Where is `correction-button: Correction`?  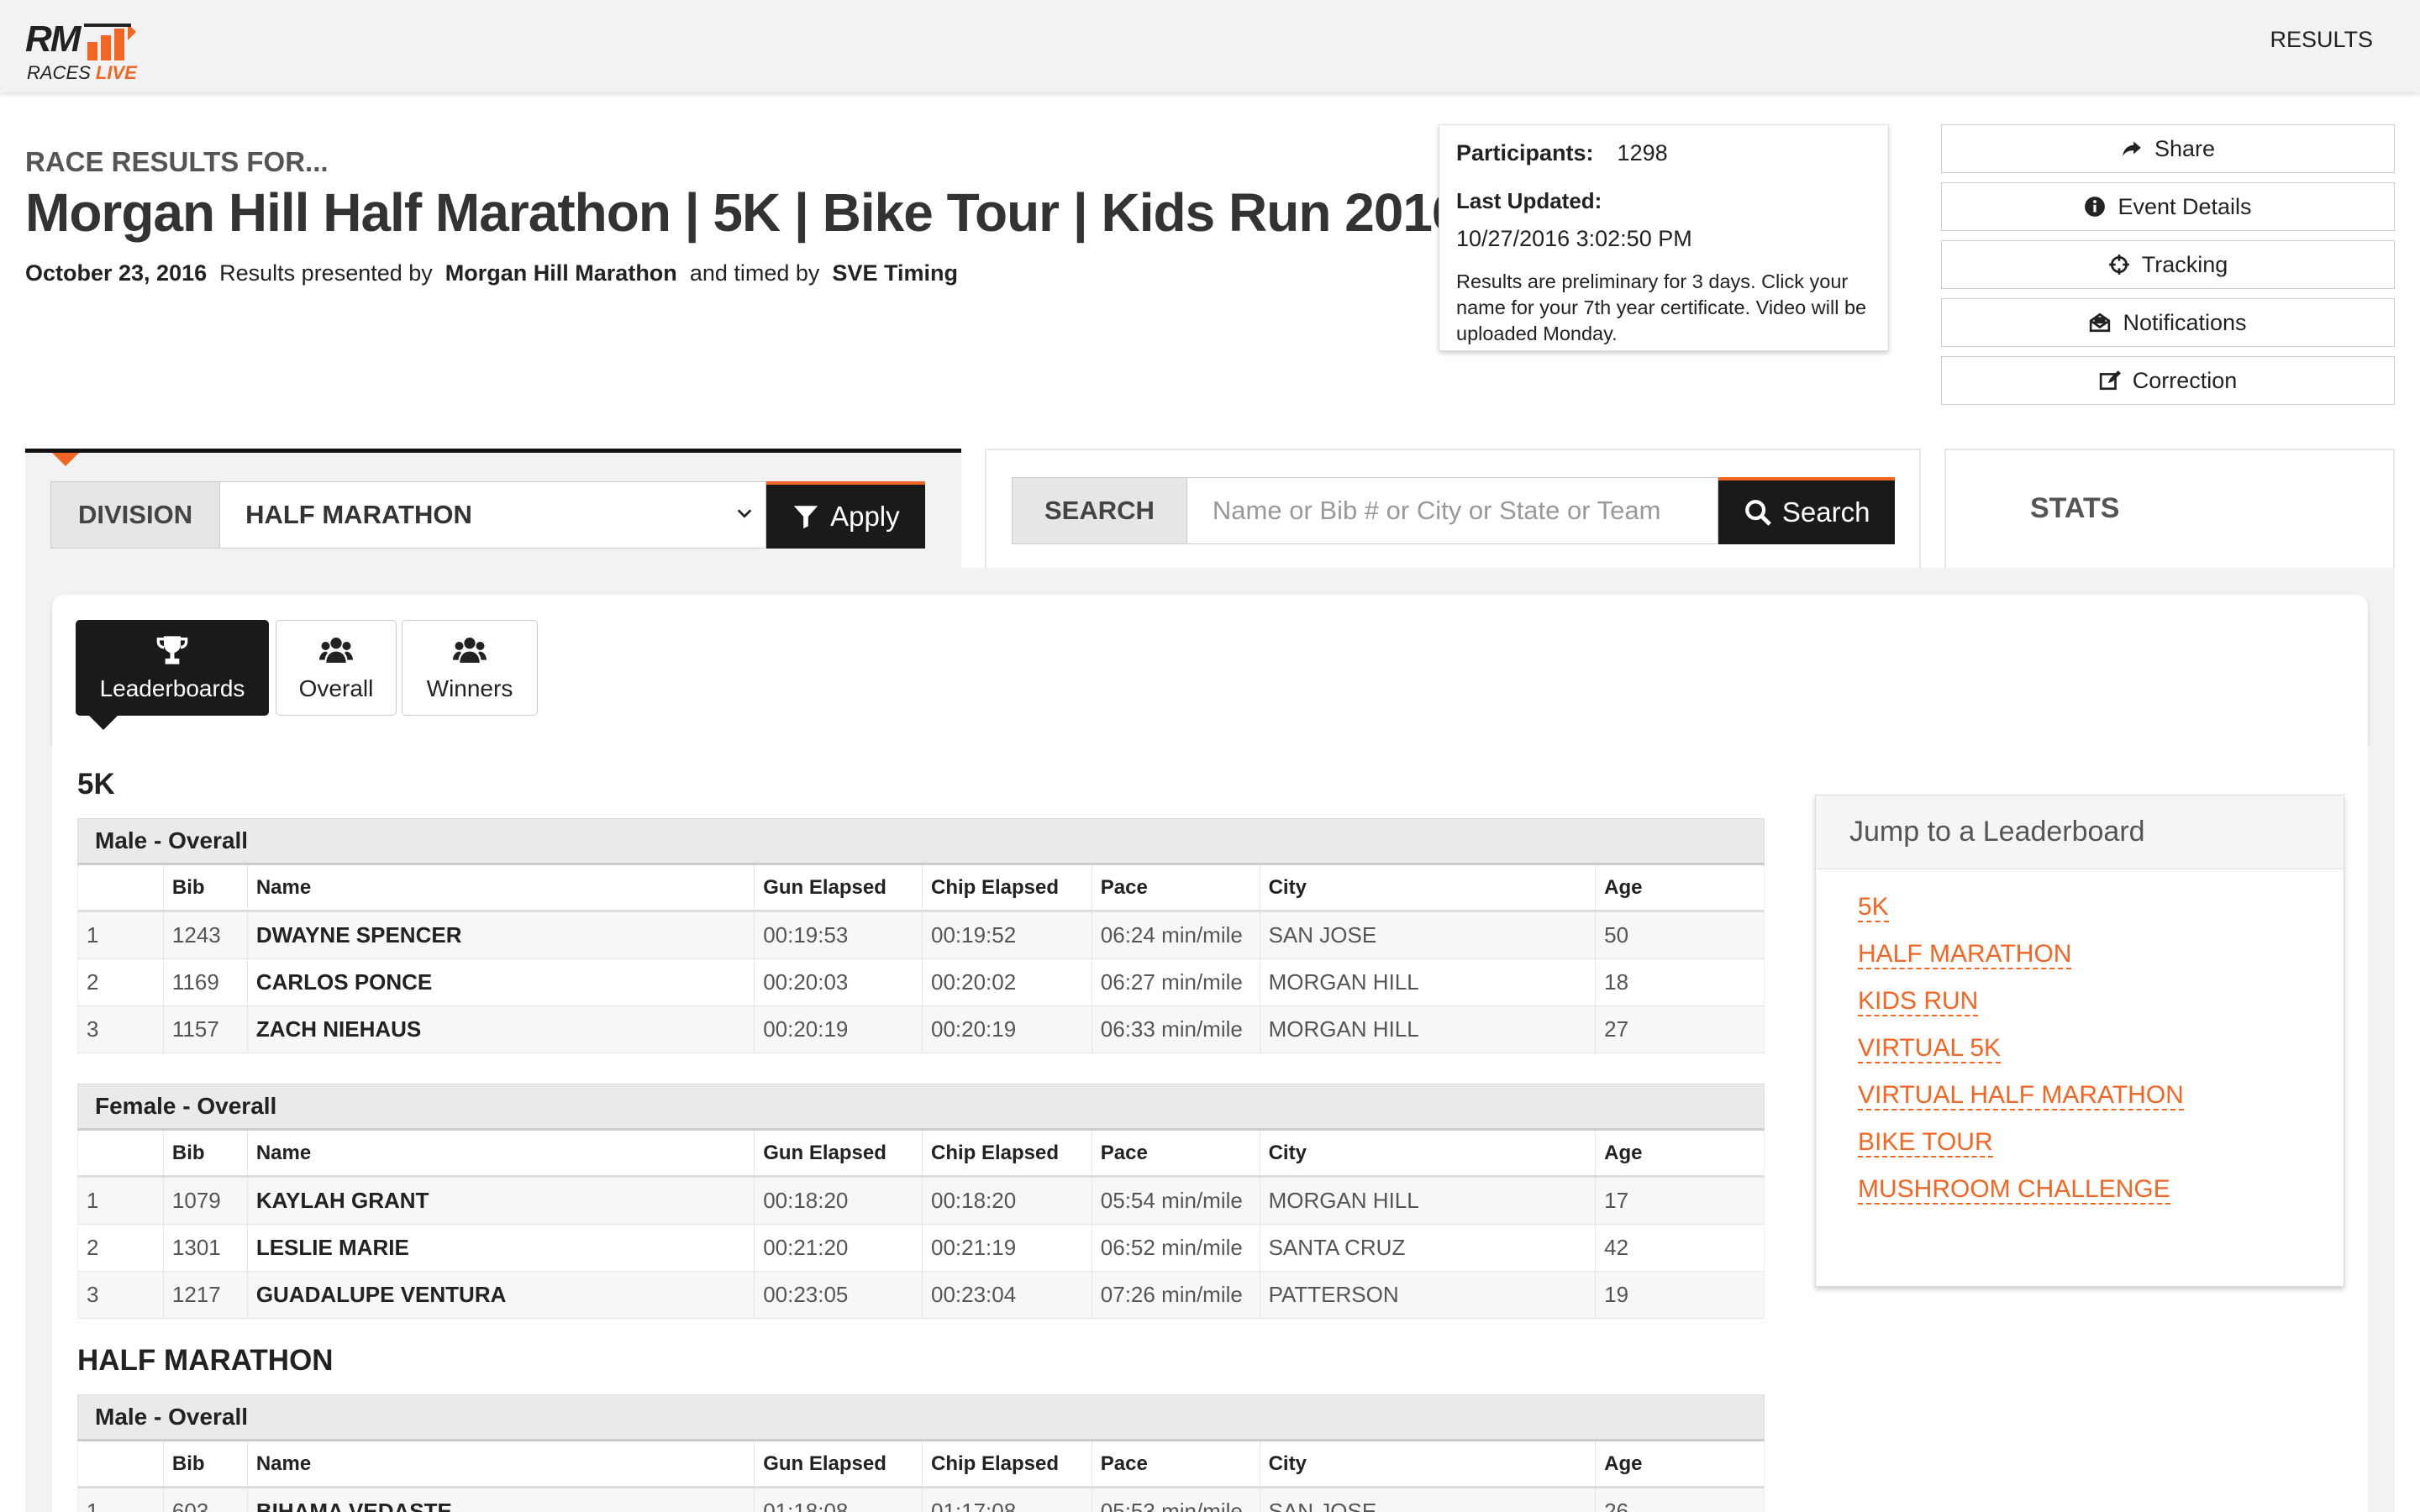 correction-button: Correction is located at coordinates (2168, 380).